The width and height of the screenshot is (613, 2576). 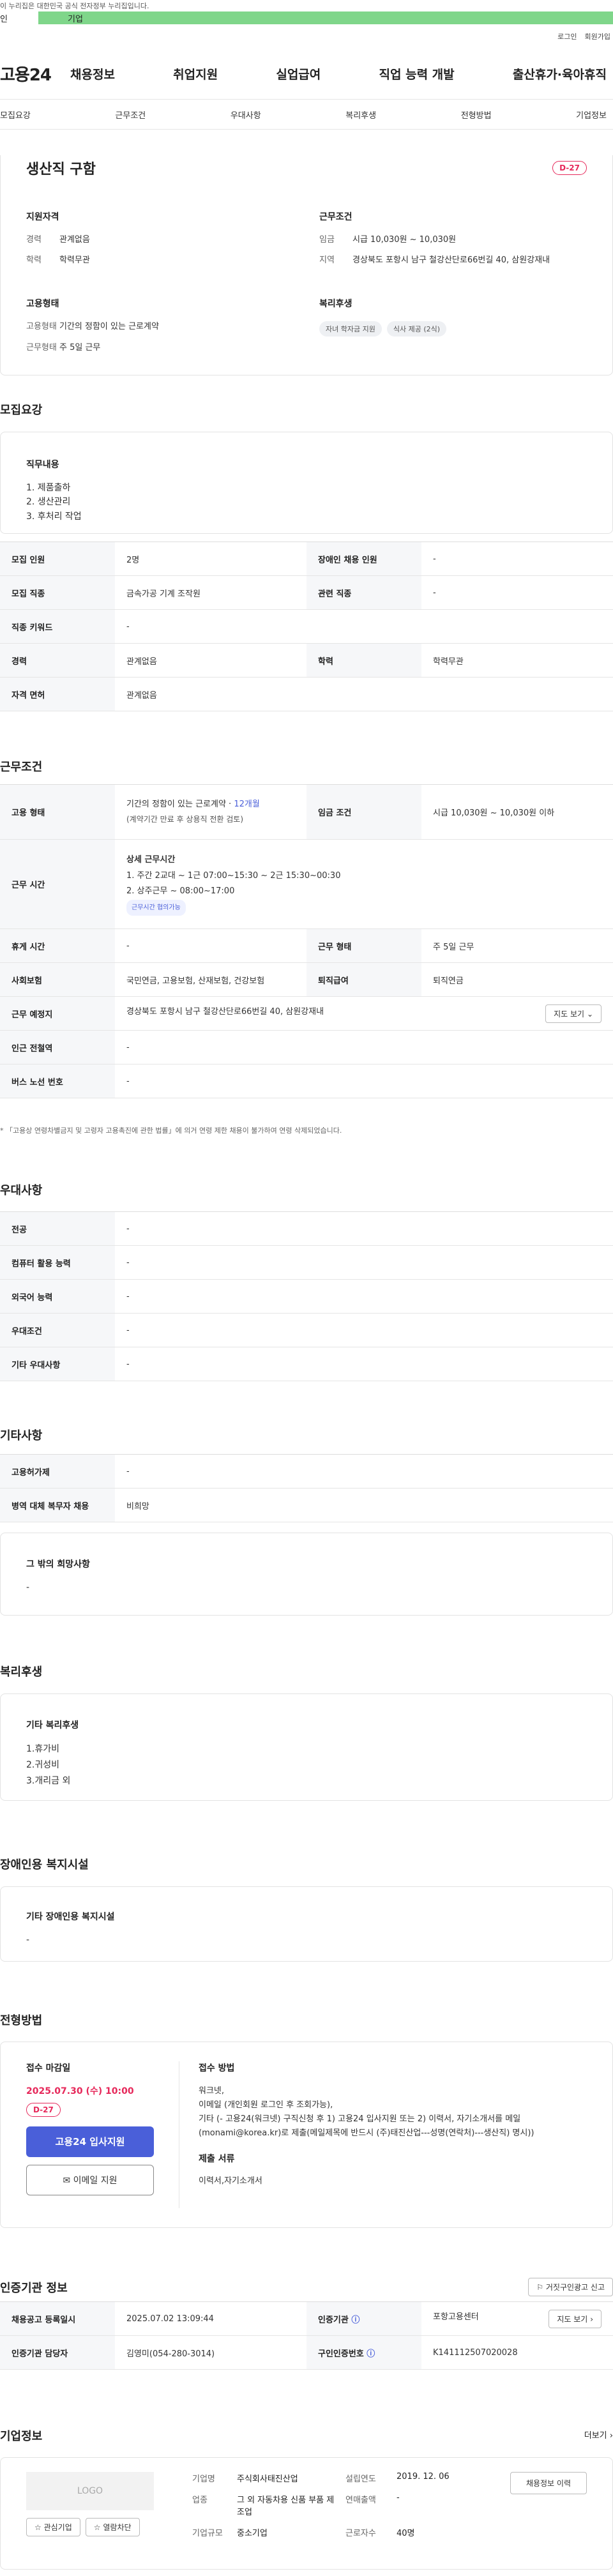 I want to click on summary-welfare-title: 복리후생, so click(x=336, y=305).